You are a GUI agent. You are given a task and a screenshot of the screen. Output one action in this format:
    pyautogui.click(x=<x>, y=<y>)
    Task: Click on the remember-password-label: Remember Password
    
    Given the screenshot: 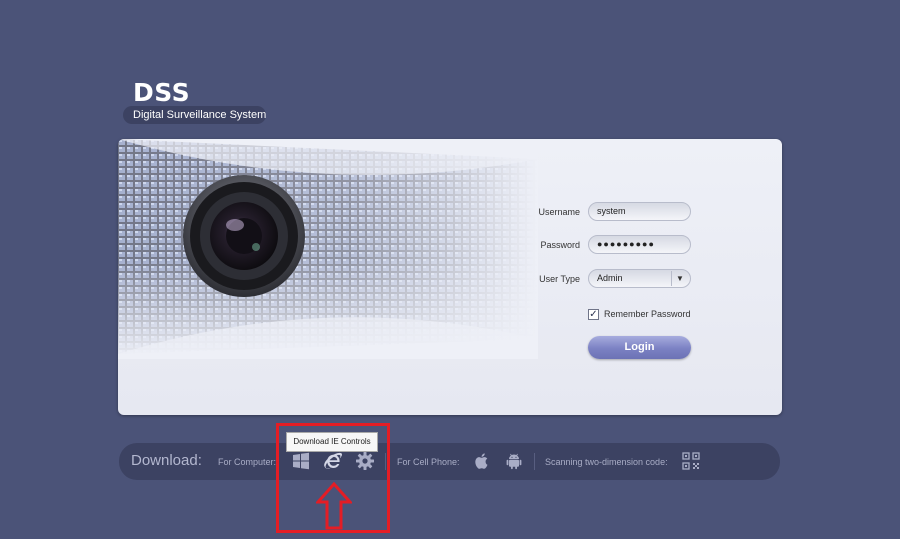 What is the action you would take?
    pyautogui.click(x=647, y=314)
    